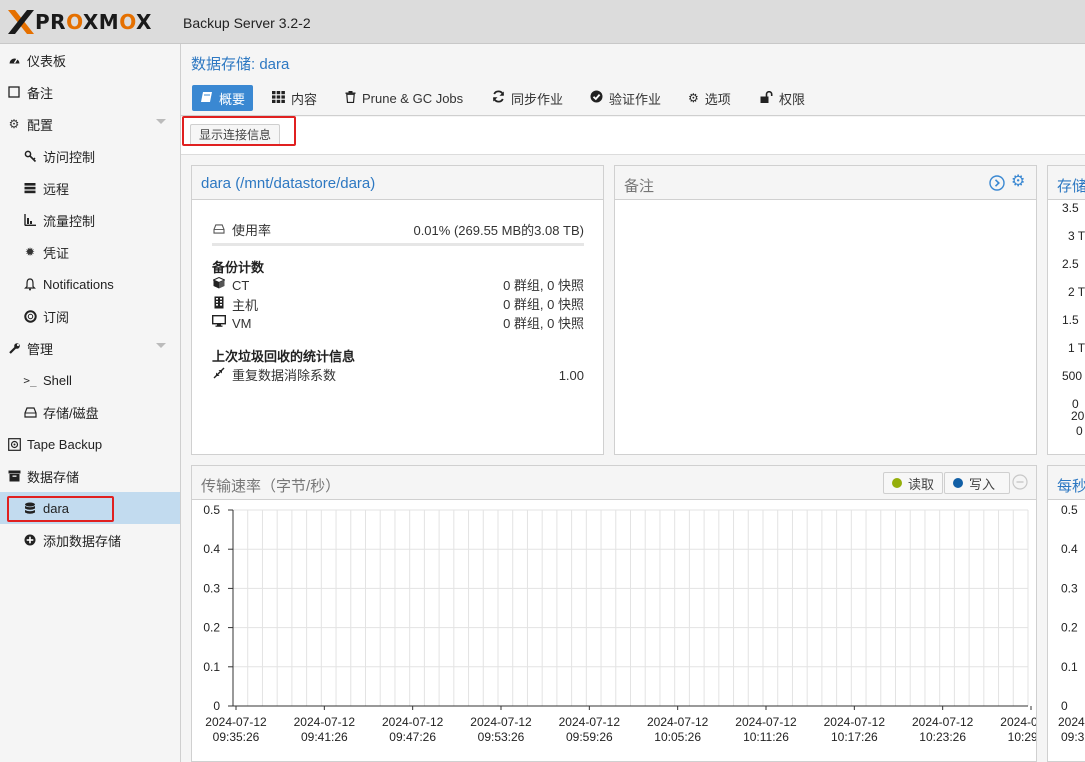 The image size is (1085, 762). I want to click on toolbar: 显示连接信息, so click(633, 136).